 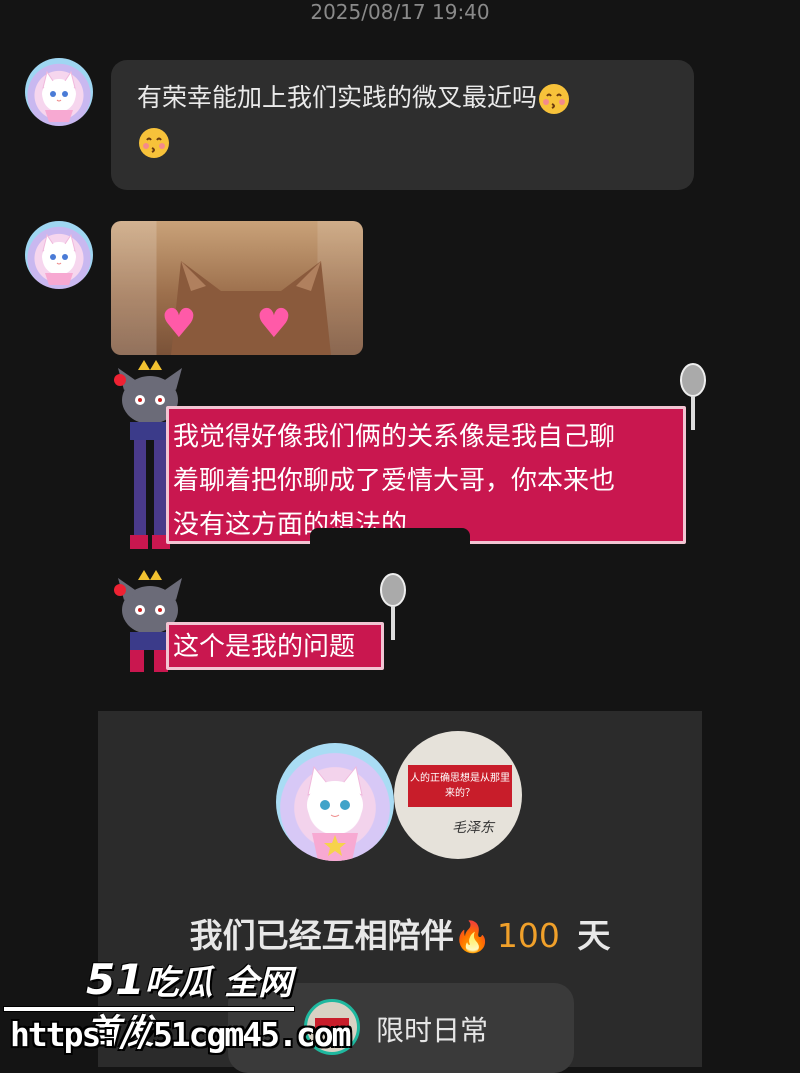 What do you see at coordinates (472, 937) in the screenshot?
I see `fire-icon: 🔥` at bounding box center [472, 937].